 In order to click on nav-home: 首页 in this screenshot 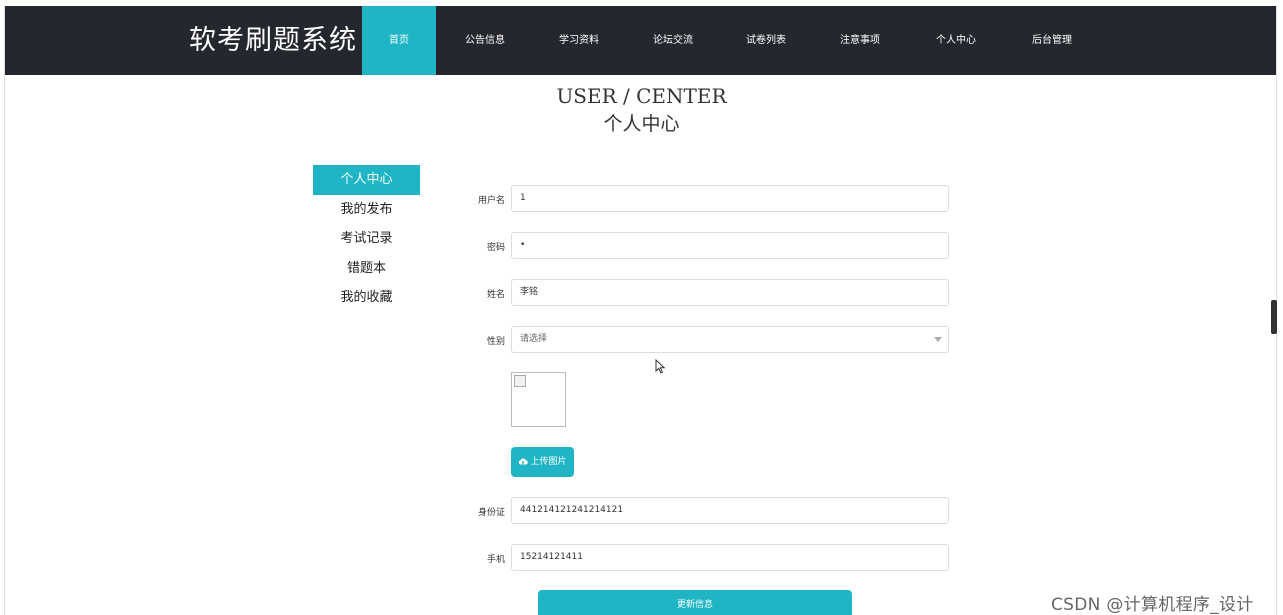, I will do `click(399, 40)`.